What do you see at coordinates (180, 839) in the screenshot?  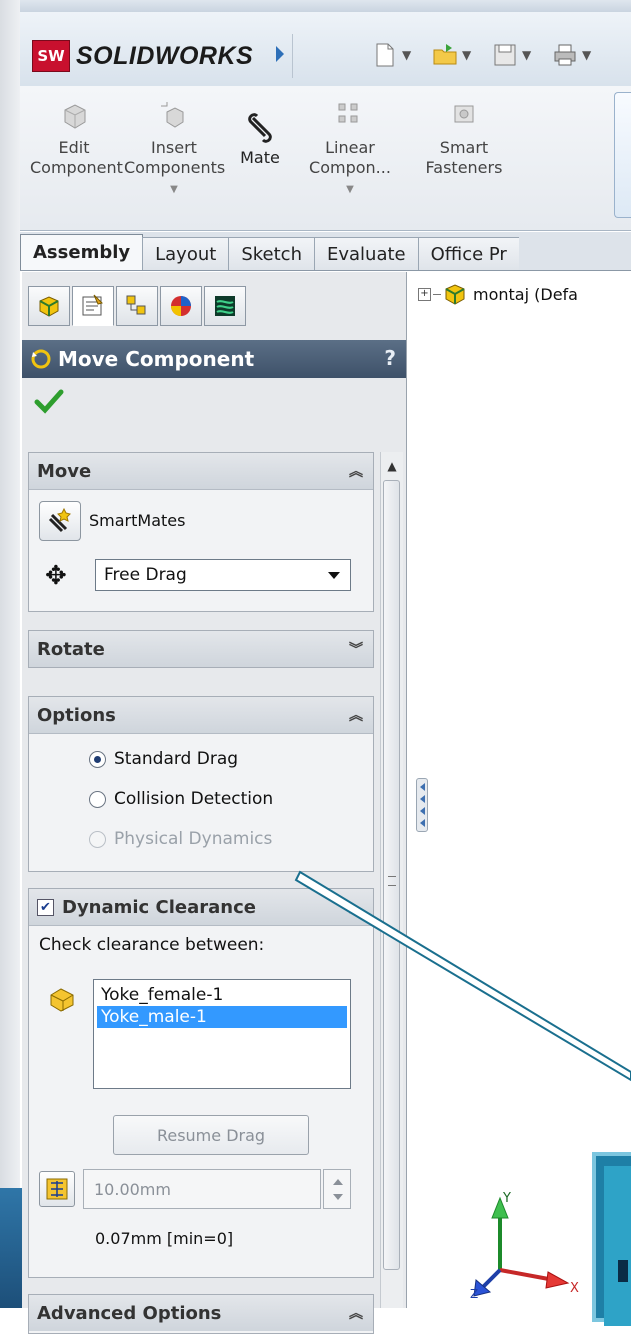 I see `physical-dynamics-radio: Physical Dynamics` at bounding box center [180, 839].